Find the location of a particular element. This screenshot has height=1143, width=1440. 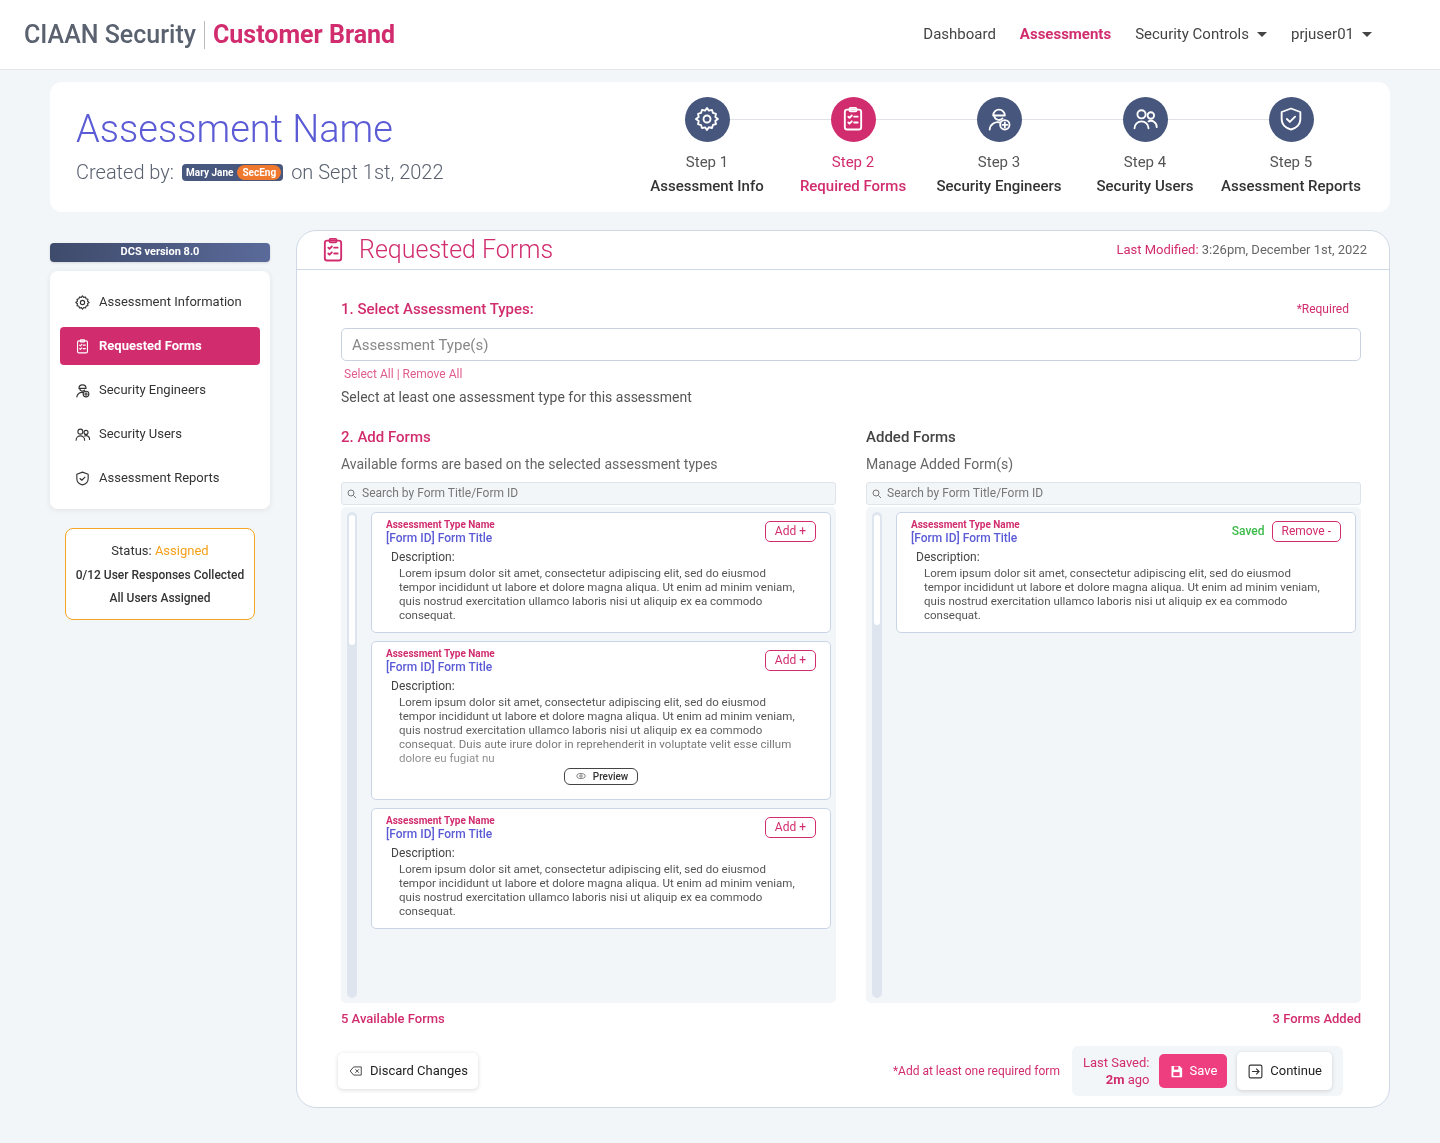

panel-title: Requested Forms is located at coordinates (456, 250).